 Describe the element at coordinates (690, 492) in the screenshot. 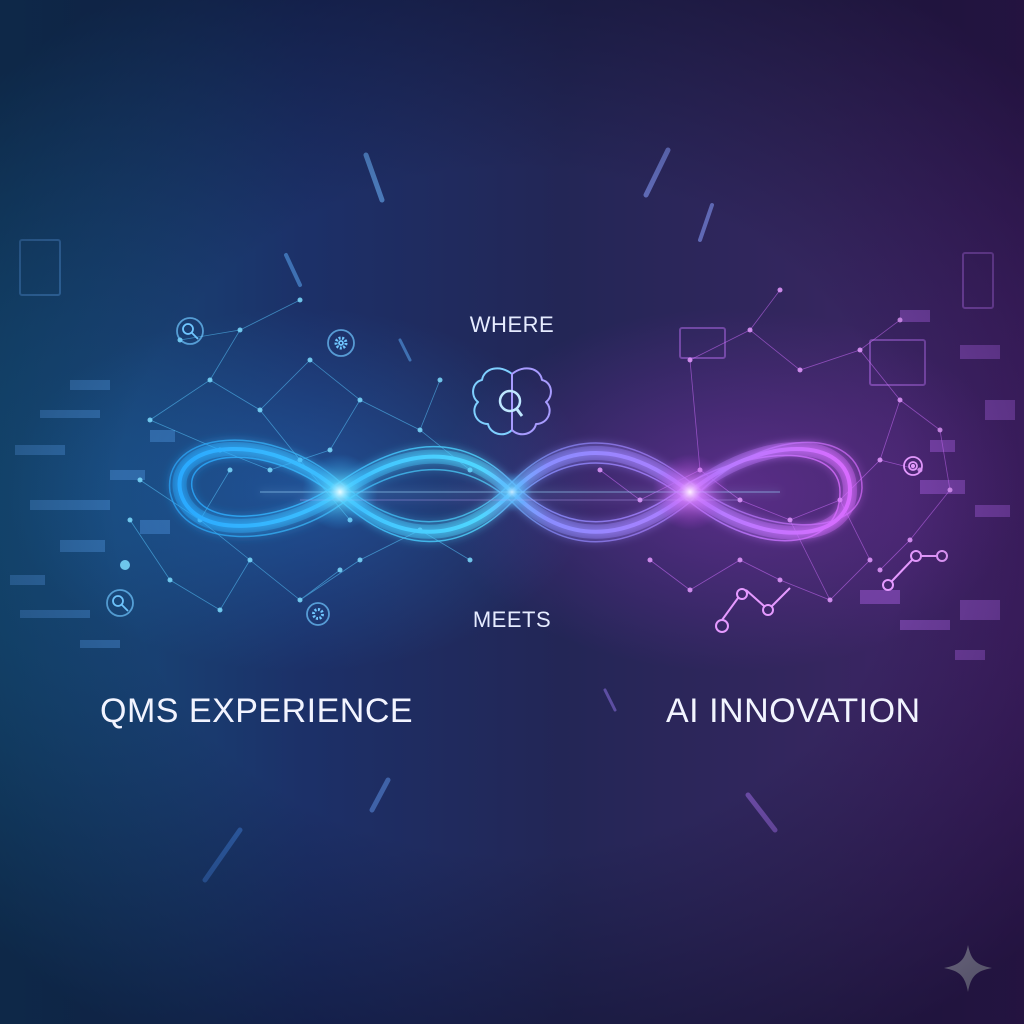

I see `right-light-flare` at that location.